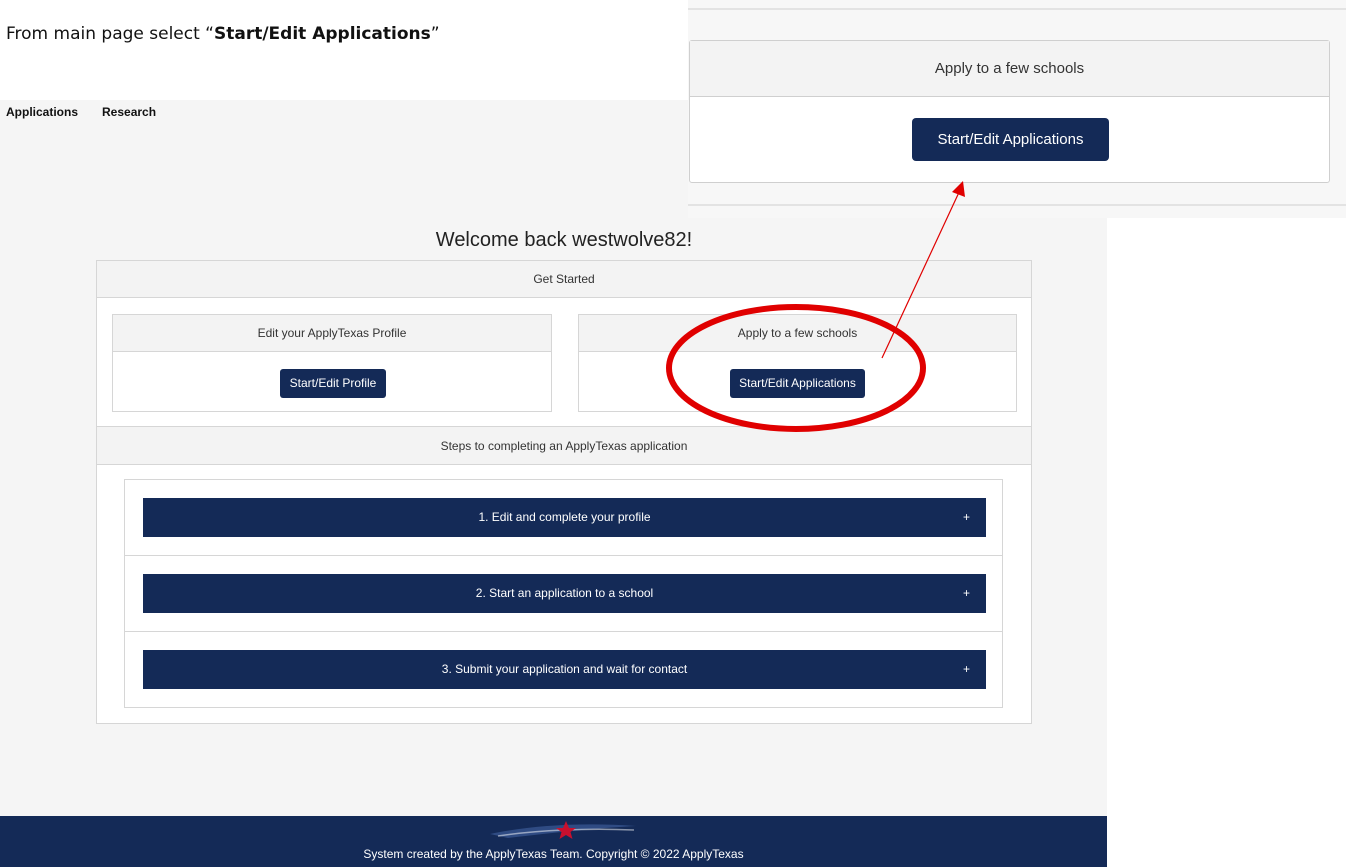 Image resolution: width=1346 pixels, height=867 pixels. I want to click on nav-item-applications: Applications, so click(42, 112).